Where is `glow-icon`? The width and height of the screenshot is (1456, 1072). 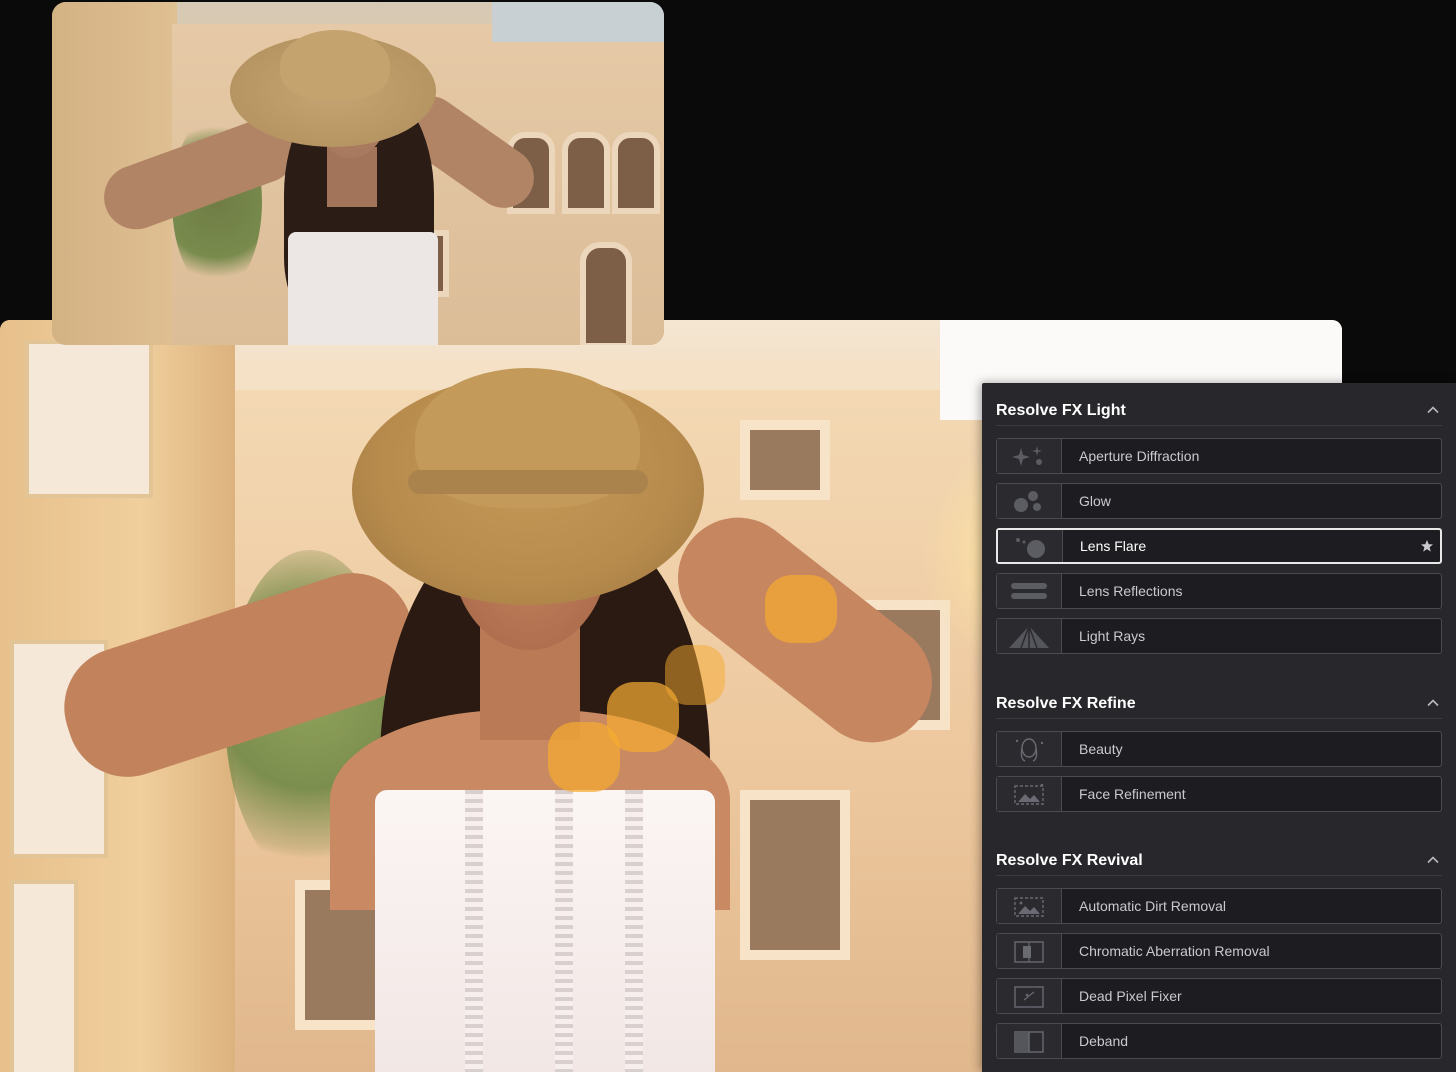 glow-icon is located at coordinates (1029, 501).